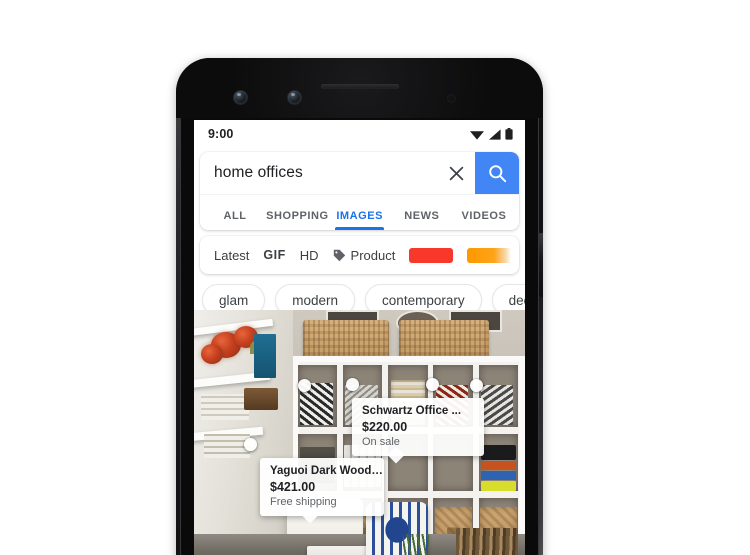 This screenshot has width=750, height=555. What do you see at coordinates (260, 399) in the screenshot?
I see `wooden-box` at bounding box center [260, 399].